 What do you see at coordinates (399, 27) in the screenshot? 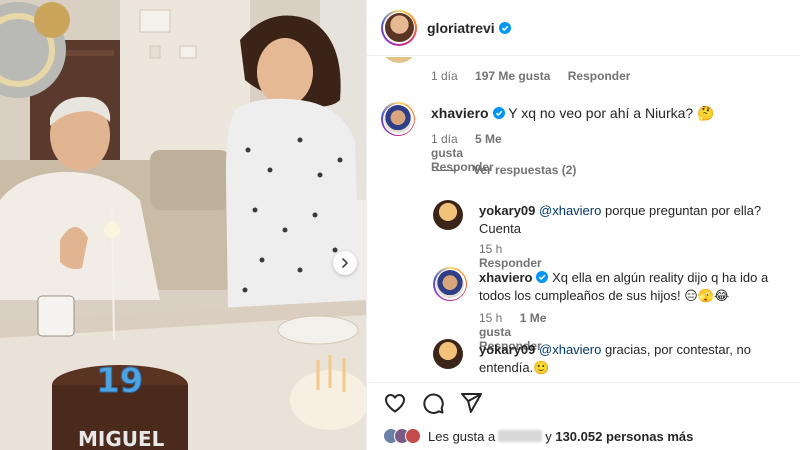
I see `author-avatar` at bounding box center [399, 27].